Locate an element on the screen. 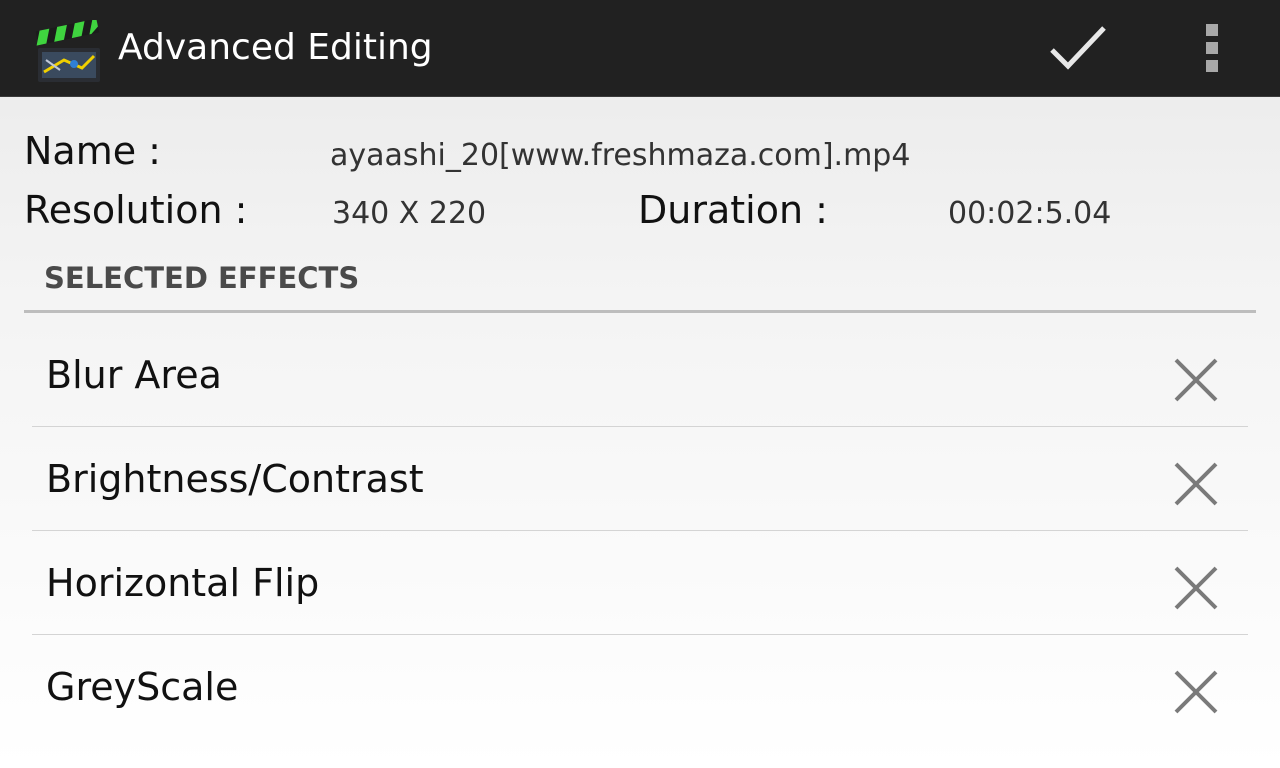 This screenshot has width=1280, height=768. effect-label: Horizontal Flip is located at coordinates (183, 583).